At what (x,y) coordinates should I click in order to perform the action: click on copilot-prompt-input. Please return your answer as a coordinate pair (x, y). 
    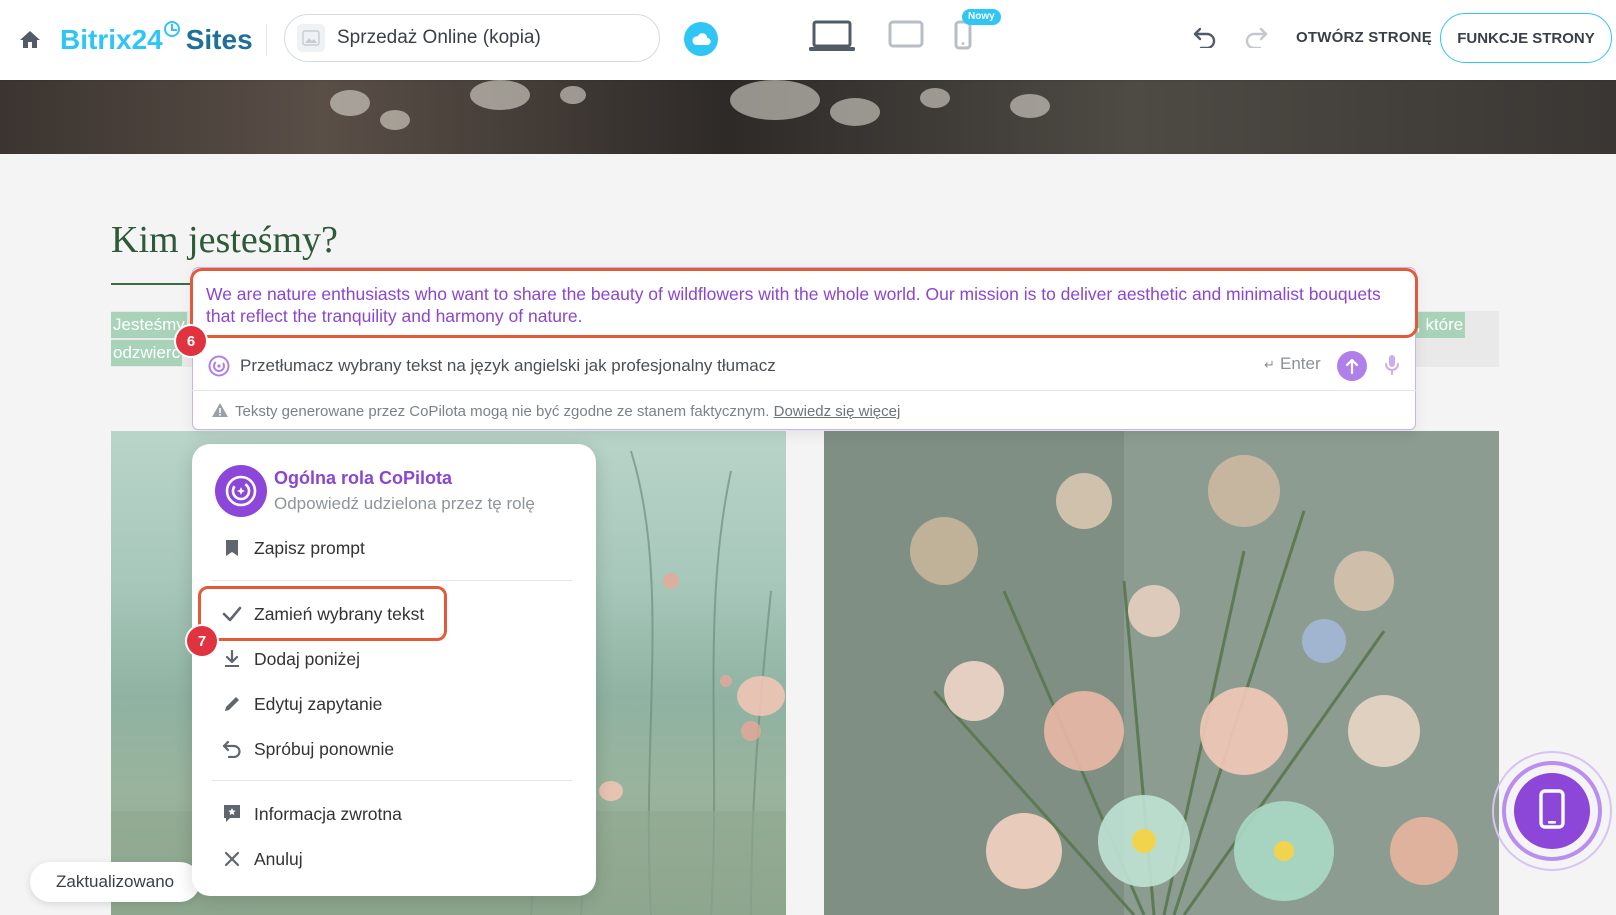
    Looking at the image, I should click on (740, 366).